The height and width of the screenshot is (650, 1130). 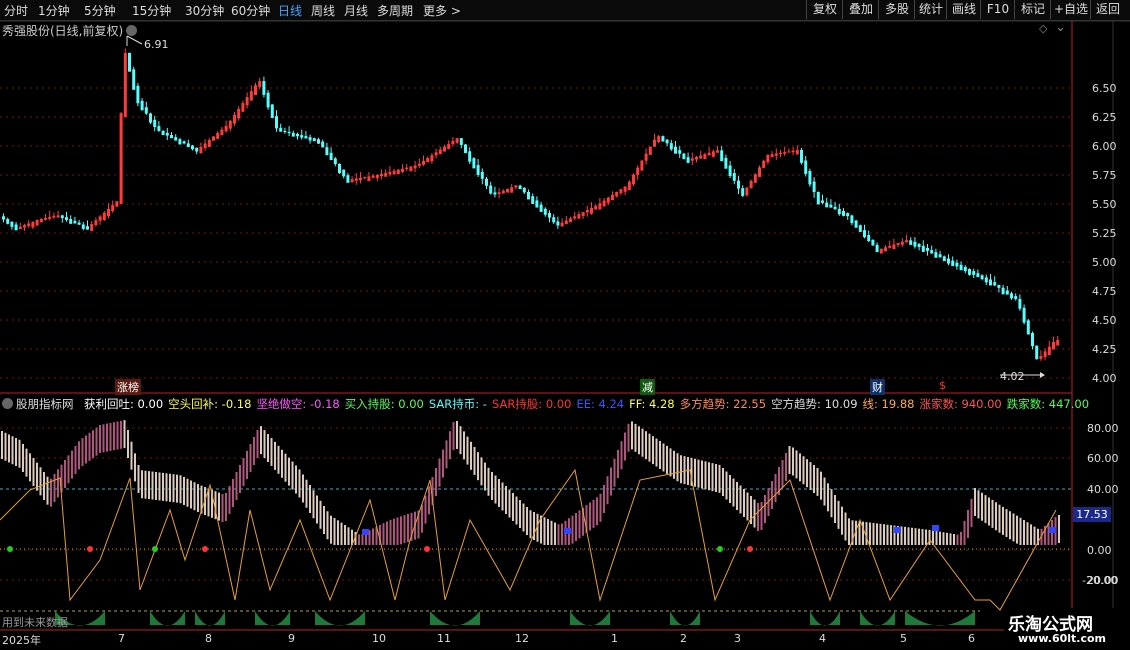 What do you see at coordinates (45, 404) in the screenshot?
I see `indicator-name: 股朋指标网` at bounding box center [45, 404].